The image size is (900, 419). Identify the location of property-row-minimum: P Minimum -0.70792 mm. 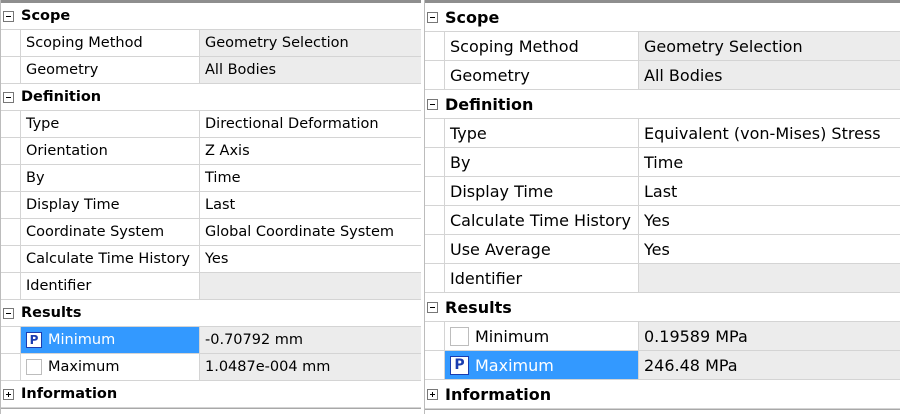
(211, 340).